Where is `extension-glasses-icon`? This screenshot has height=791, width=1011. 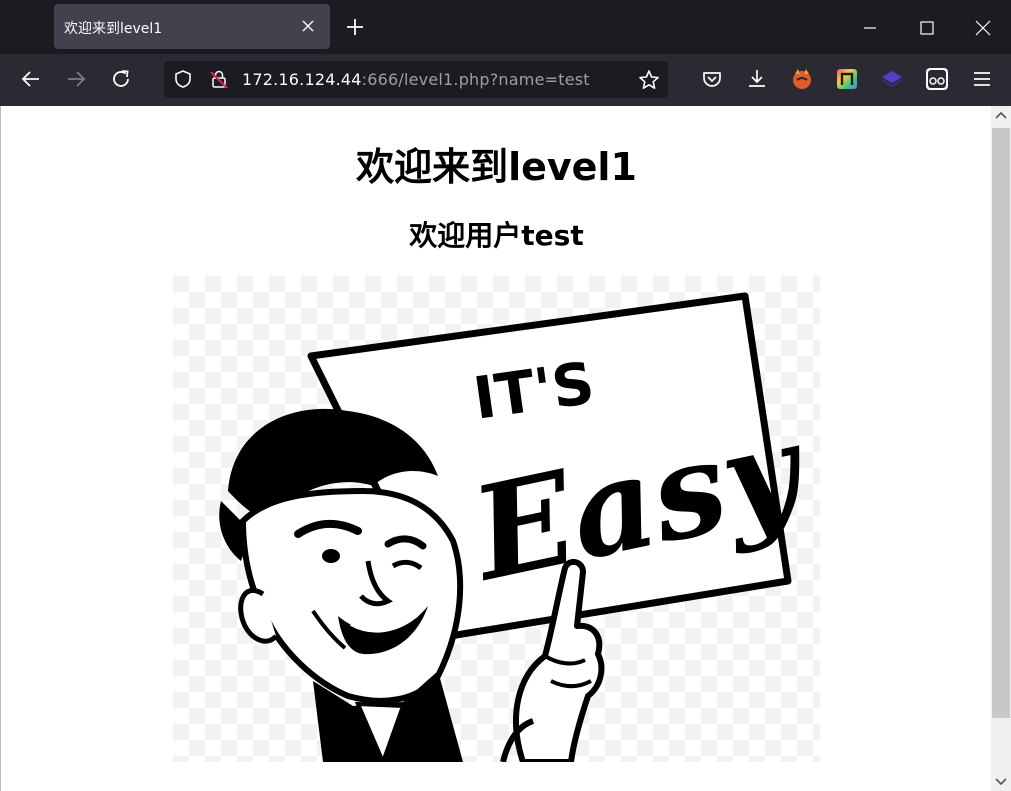
extension-glasses-icon is located at coordinates (937, 79).